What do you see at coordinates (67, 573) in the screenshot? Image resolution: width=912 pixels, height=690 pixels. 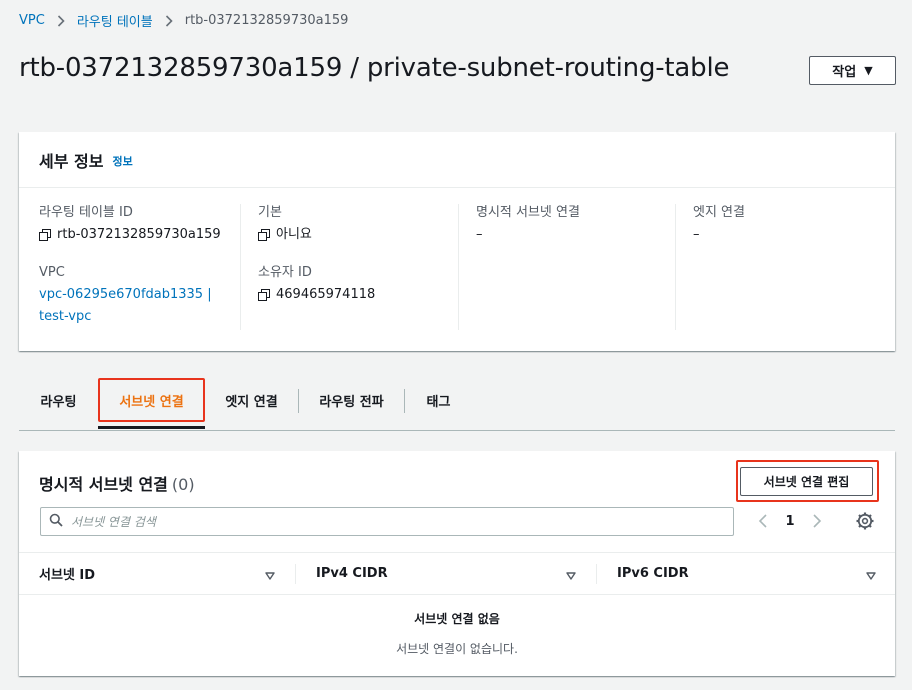 I see `column-header-subnet-id: 서브넷 ID` at bounding box center [67, 573].